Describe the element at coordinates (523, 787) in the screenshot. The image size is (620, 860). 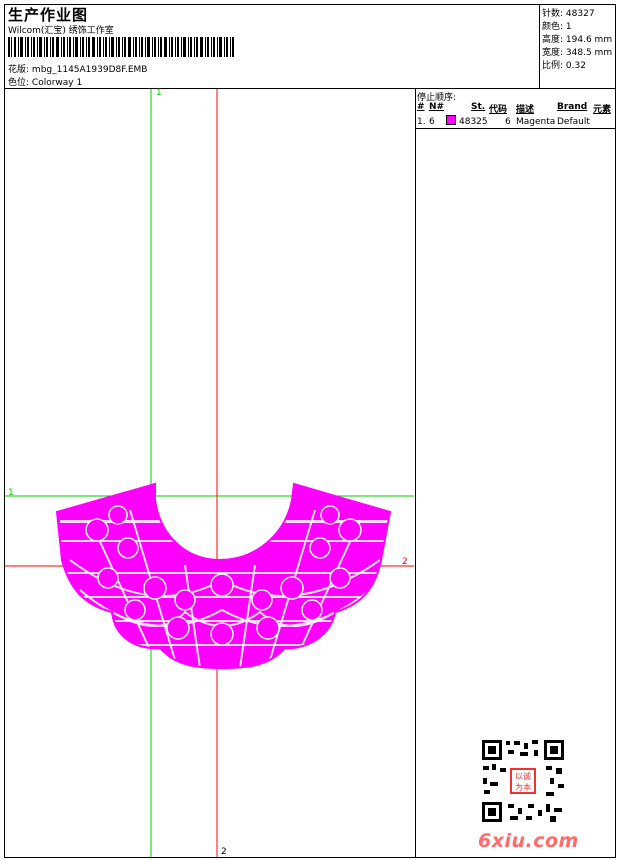
I see `seal-text-bottom: 为本` at that location.